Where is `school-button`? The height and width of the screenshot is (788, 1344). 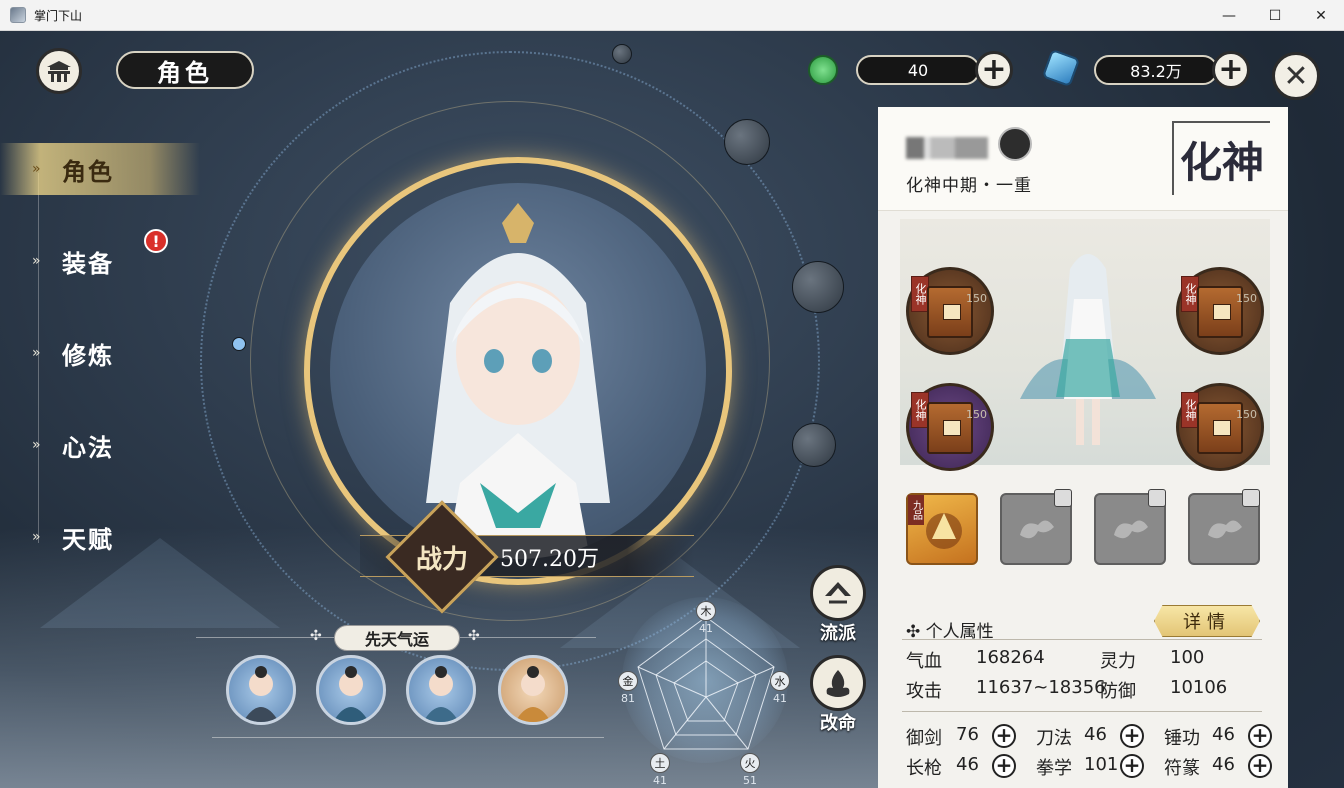 school-button is located at coordinates (838, 593).